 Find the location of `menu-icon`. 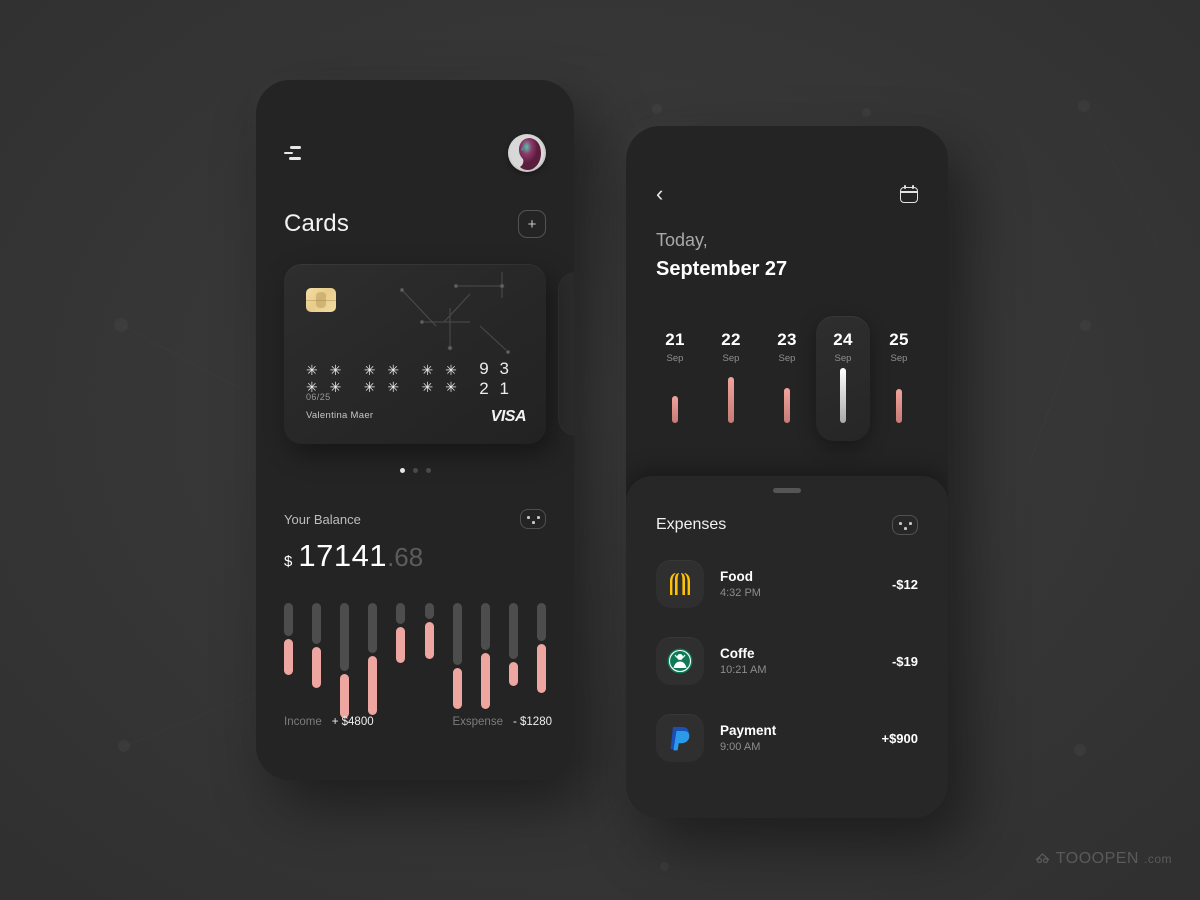

menu-icon is located at coordinates (294, 153).